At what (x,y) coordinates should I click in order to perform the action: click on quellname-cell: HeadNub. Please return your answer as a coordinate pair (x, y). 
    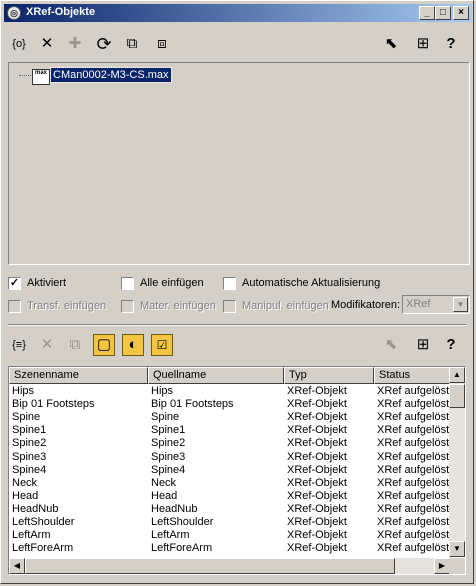
    Looking at the image, I should click on (174, 508).